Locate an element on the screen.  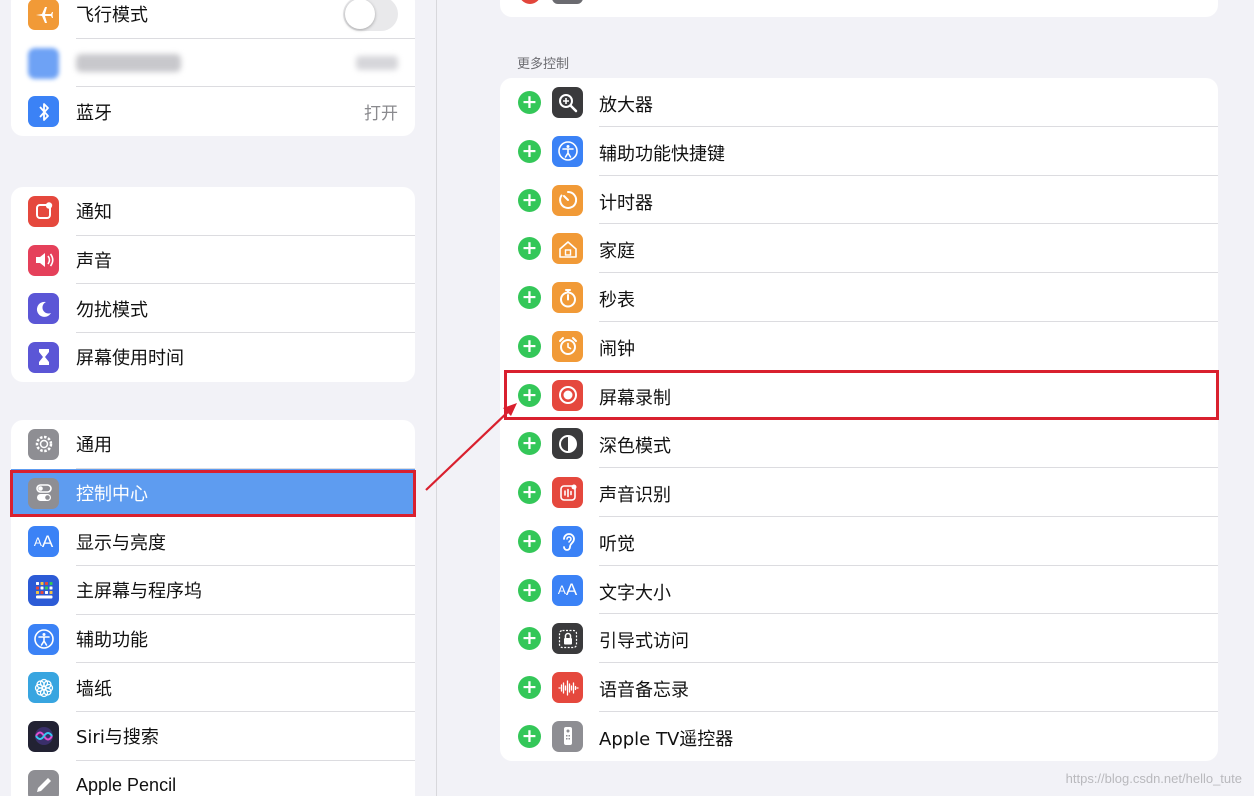
sound-recognition-icon is located at coordinates (567, 492).